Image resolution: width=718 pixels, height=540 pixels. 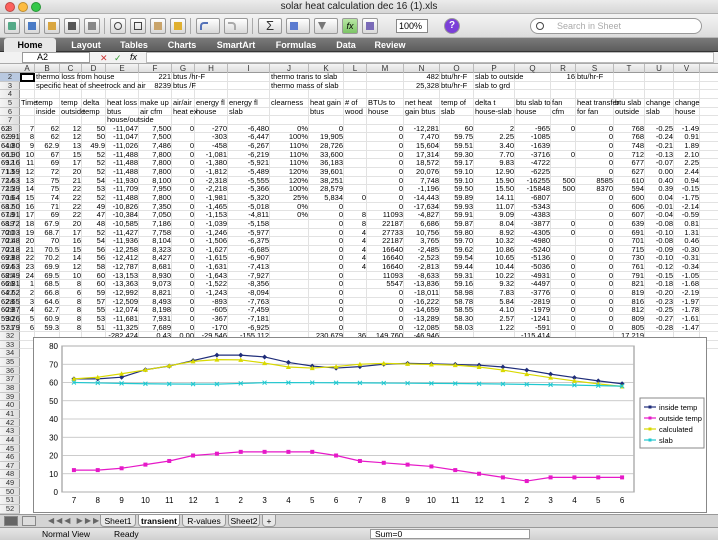 I want to click on table-cell: 500, so click(x=568, y=189).